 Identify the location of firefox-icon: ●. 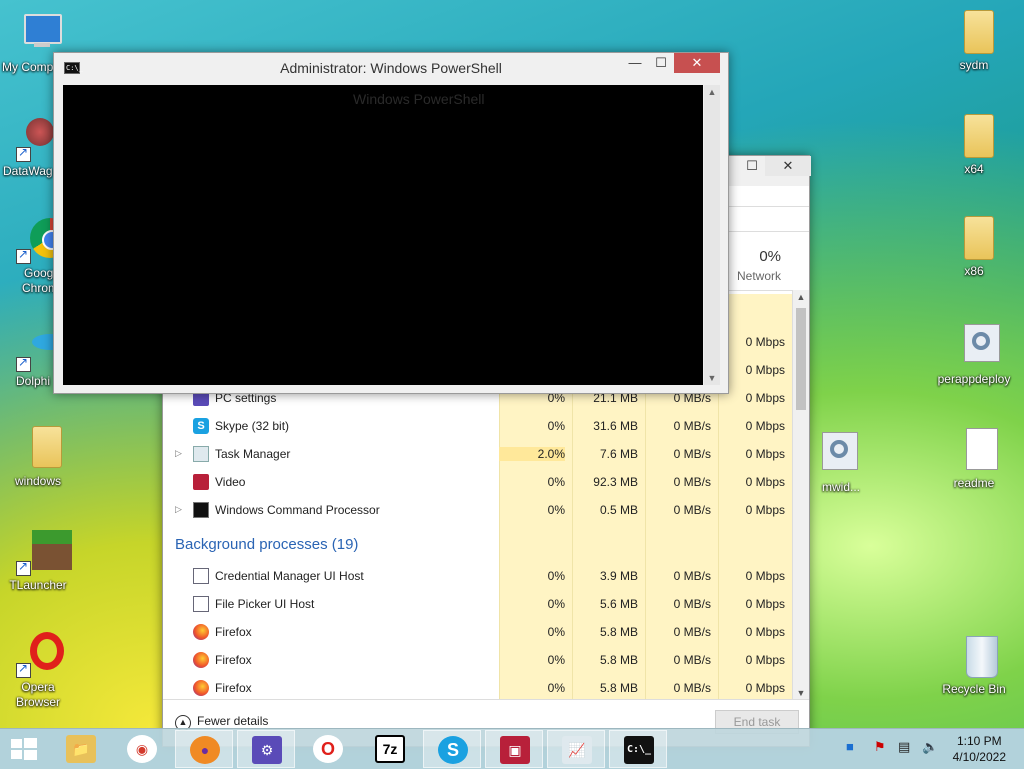
(205, 750).